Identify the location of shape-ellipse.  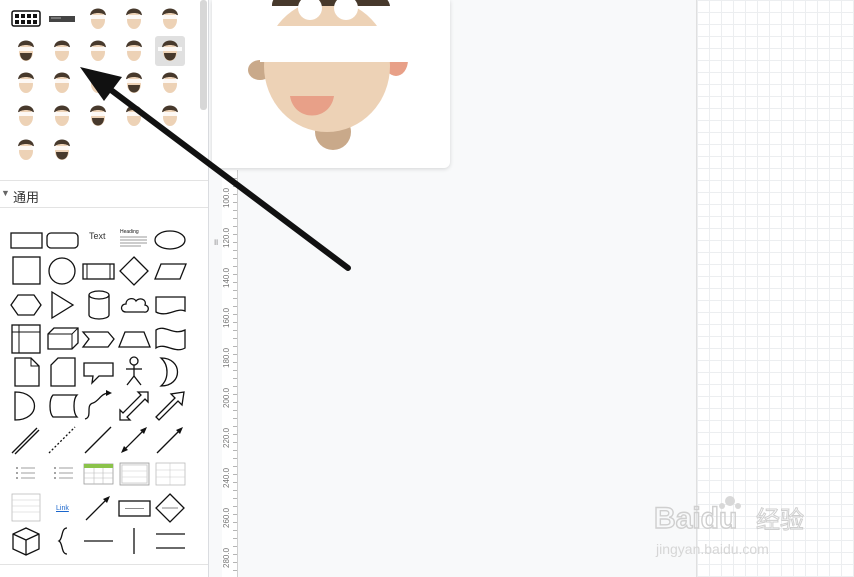
(171, 240).